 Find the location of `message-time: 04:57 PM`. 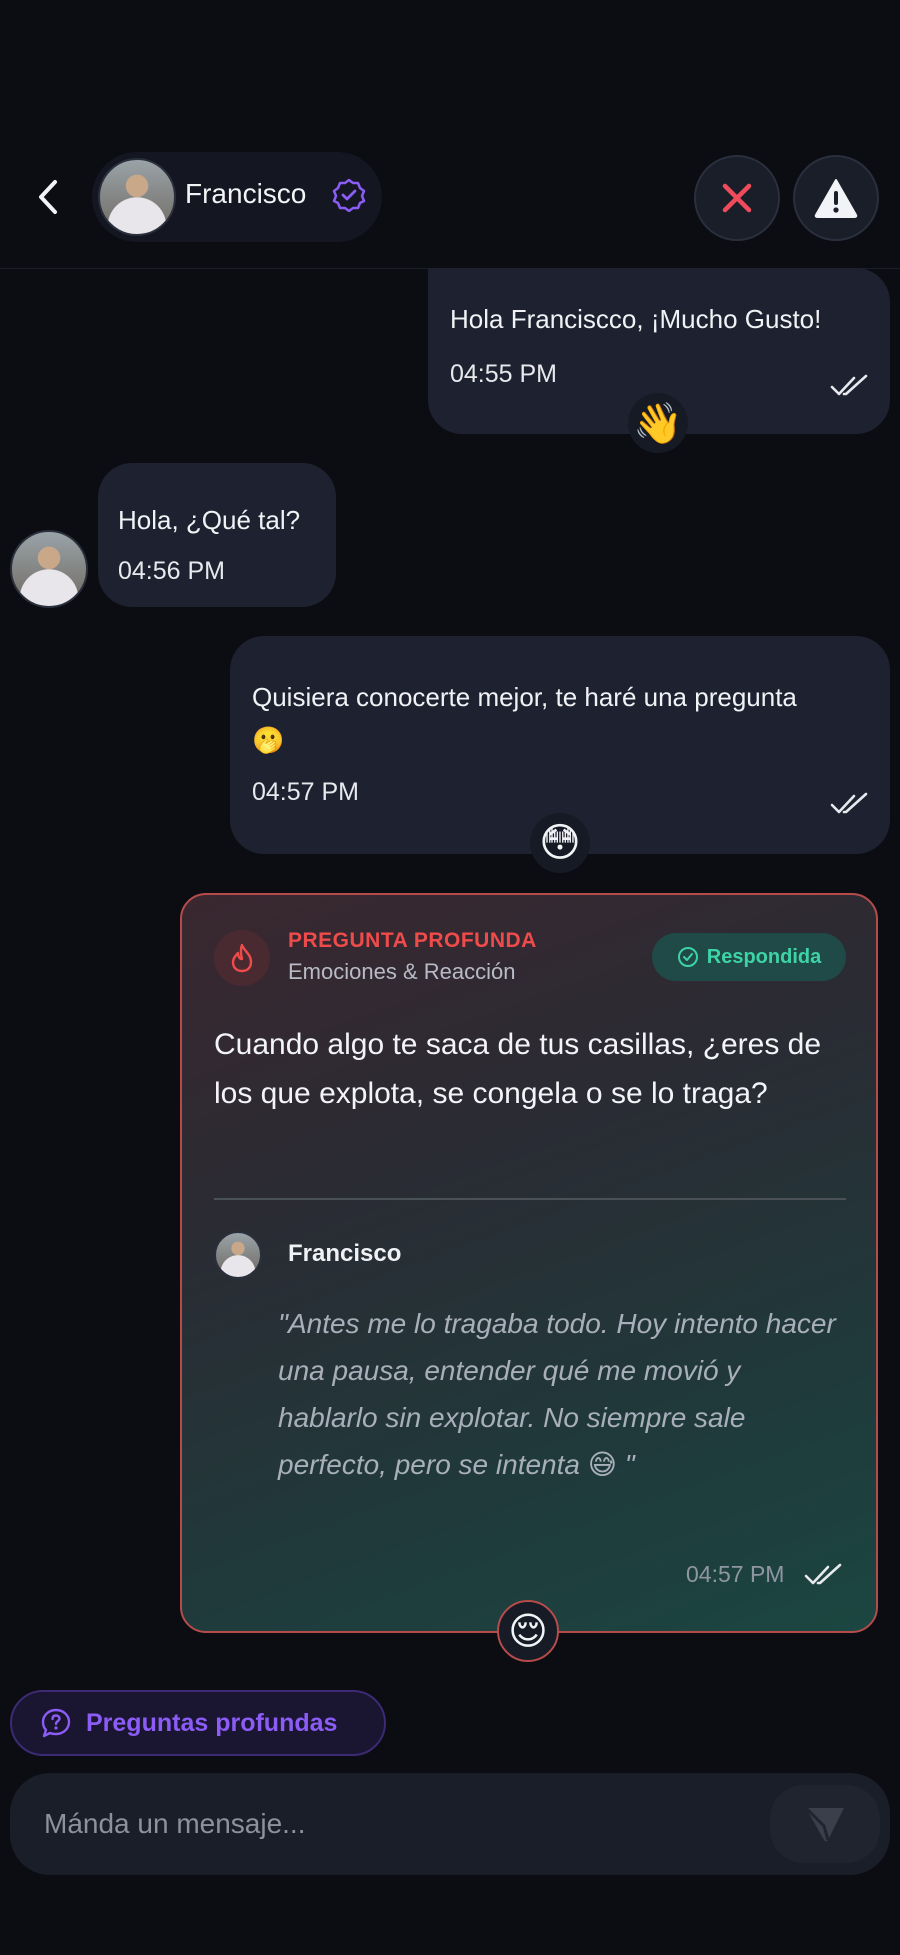

message-time: 04:57 PM is located at coordinates (306, 792).